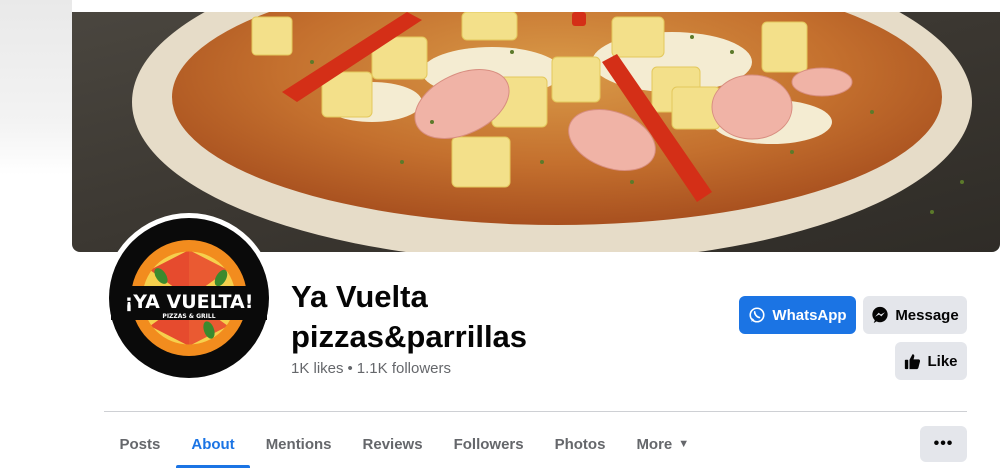 This screenshot has width=1005, height=470. I want to click on tab-posts: Posts, so click(140, 444).